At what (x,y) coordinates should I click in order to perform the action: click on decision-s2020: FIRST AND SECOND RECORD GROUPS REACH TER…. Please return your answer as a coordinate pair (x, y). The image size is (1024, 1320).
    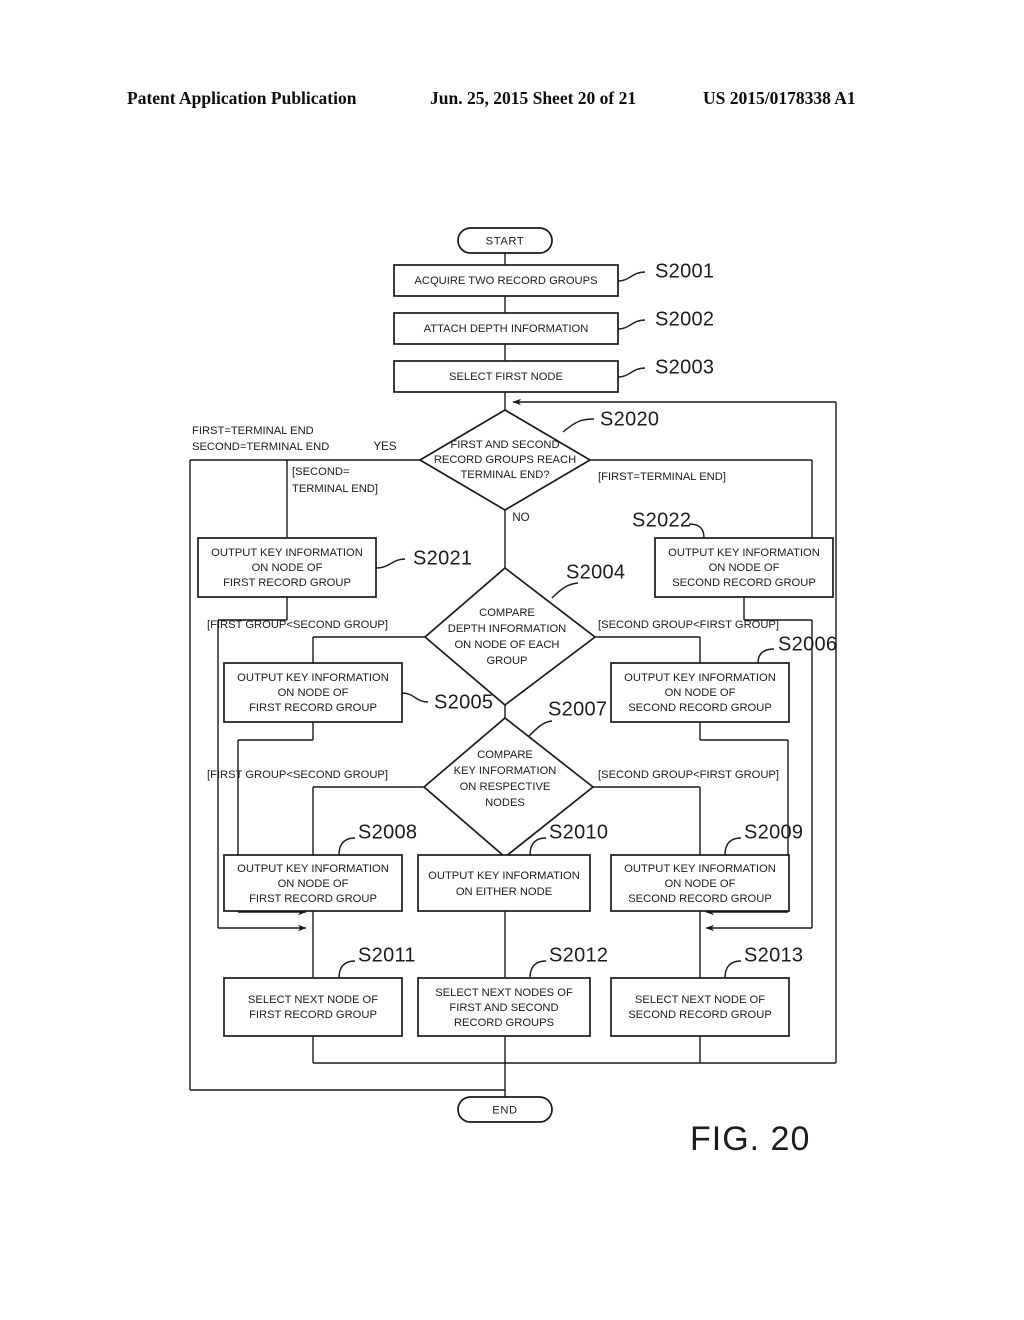
    Looking at the image, I should click on (505, 460).